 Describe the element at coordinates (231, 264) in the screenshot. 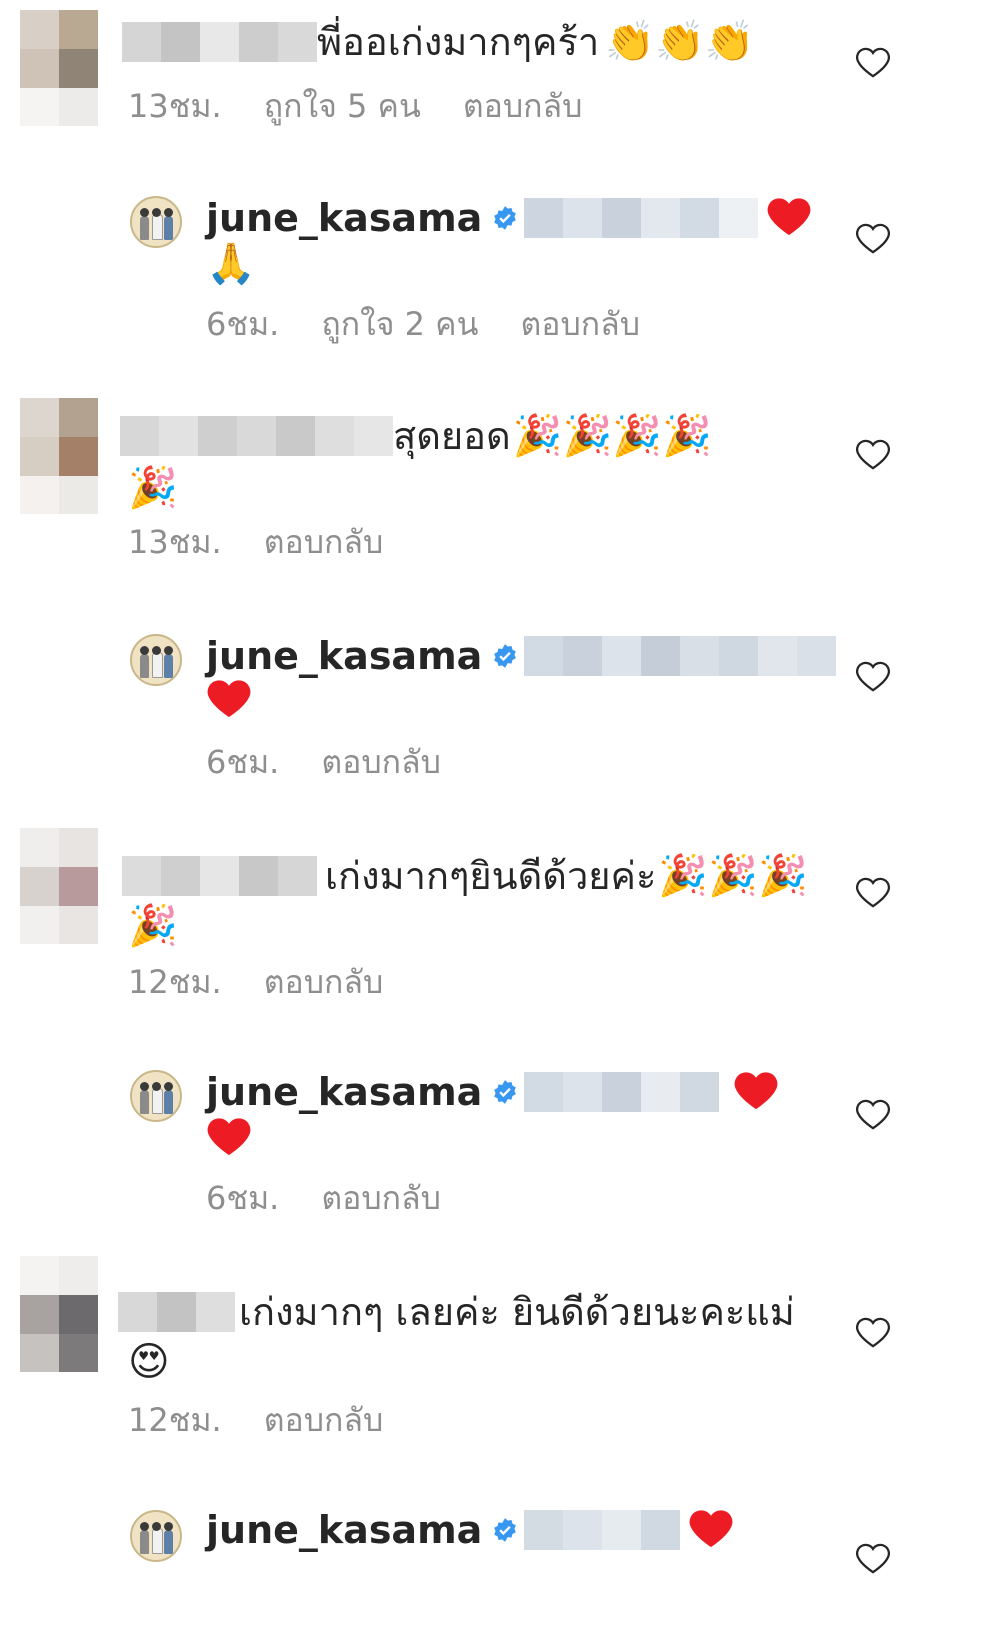

I see `pray-emoji: 🙏` at that location.